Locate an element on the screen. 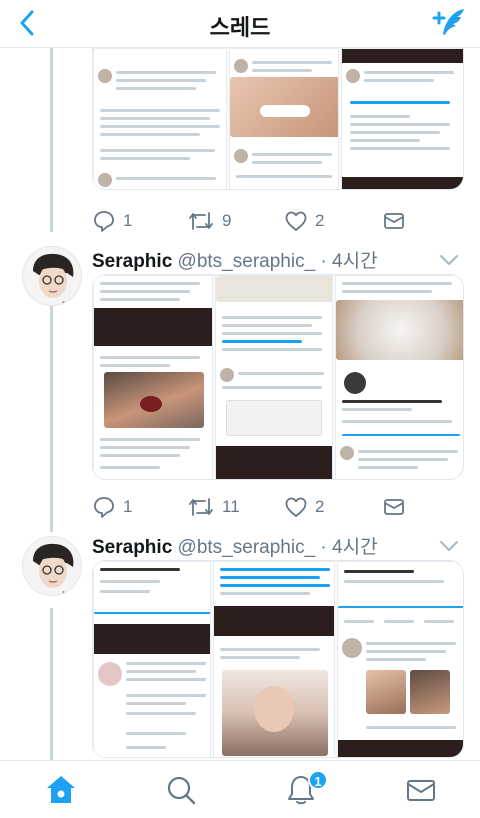 The height and width of the screenshot is (818, 480). search-icon is located at coordinates (181, 790).